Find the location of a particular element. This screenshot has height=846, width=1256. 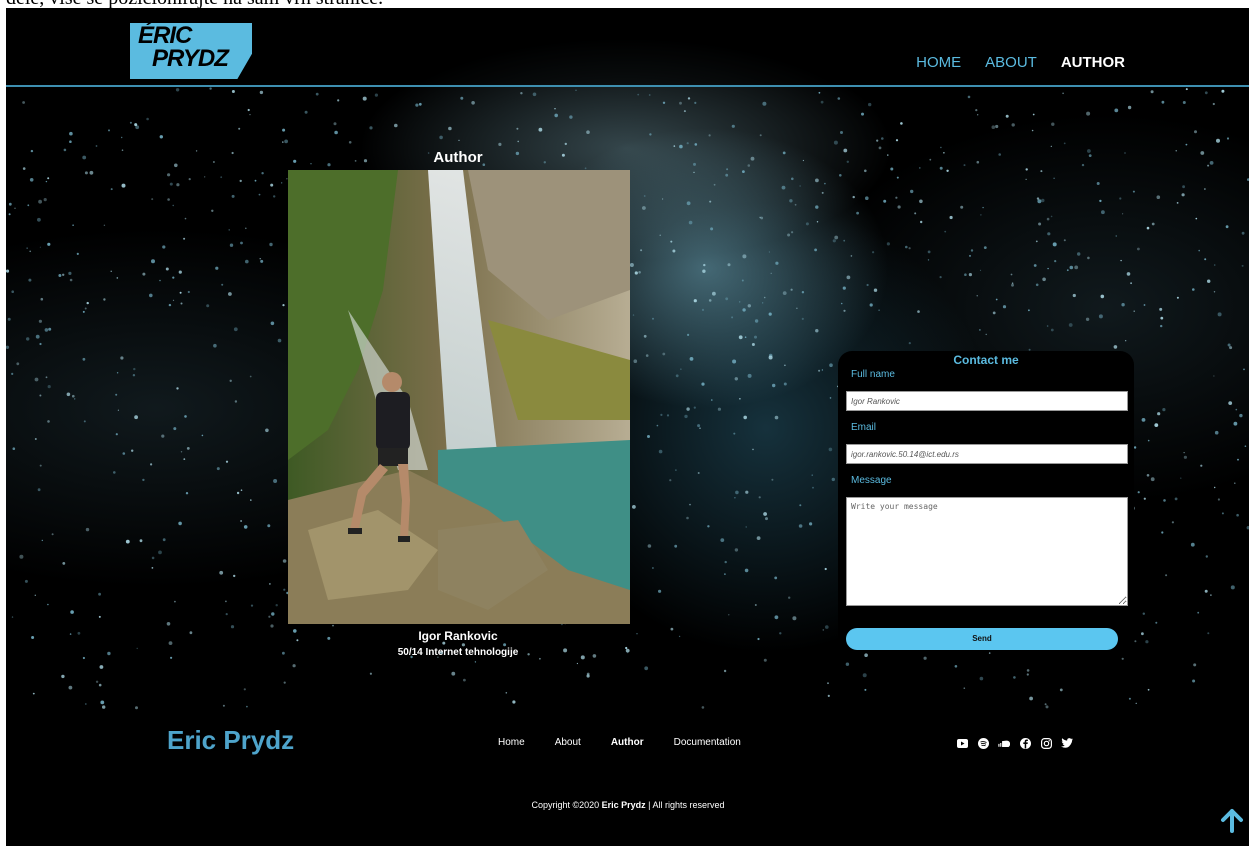

nav-home-link: HOME is located at coordinates (938, 62).